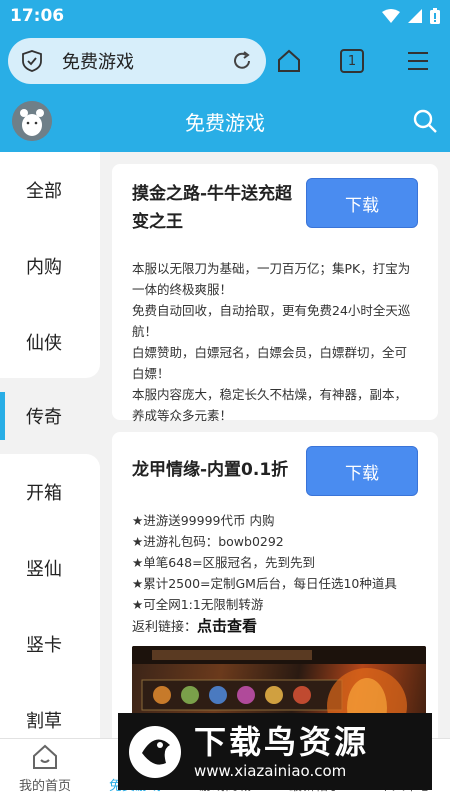  Describe the element at coordinates (208, 541) in the screenshot. I see `desc-line: ★进游礼包码：bowb0292` at that location.